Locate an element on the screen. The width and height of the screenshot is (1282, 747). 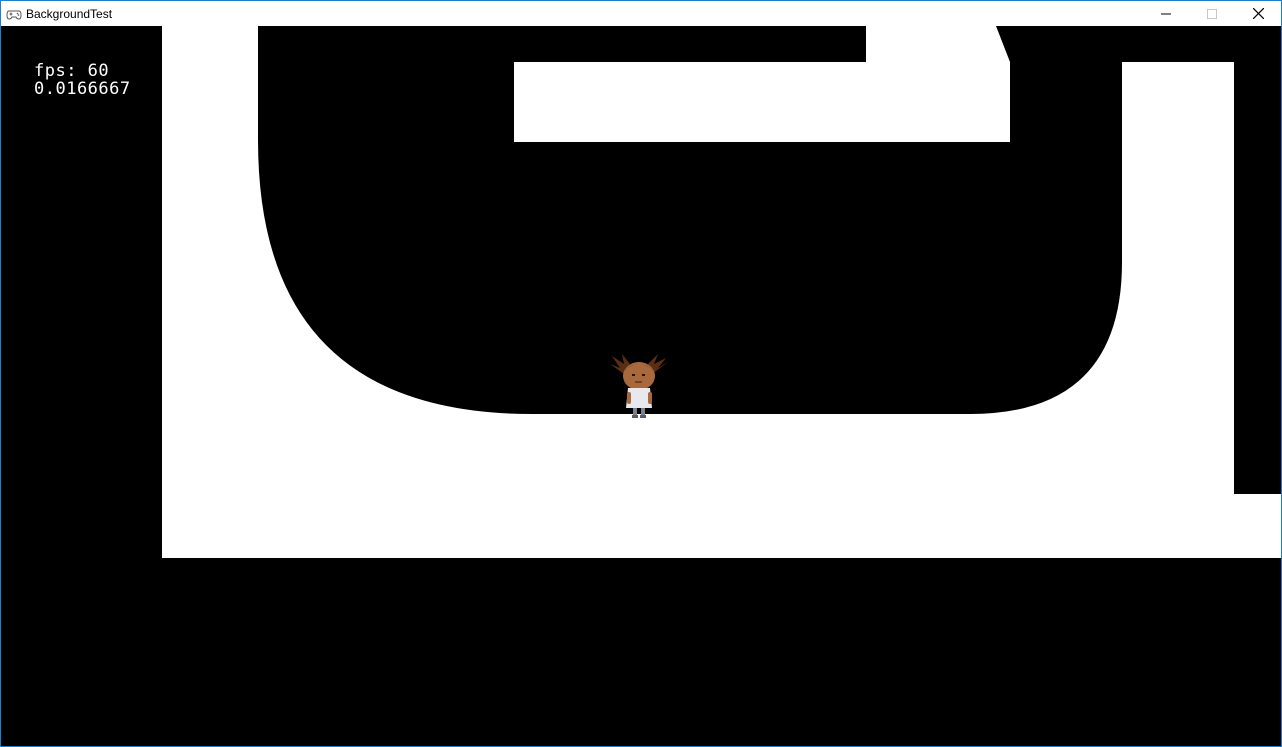
window-title: BackgroundTest is located at coordinates (69, 13).